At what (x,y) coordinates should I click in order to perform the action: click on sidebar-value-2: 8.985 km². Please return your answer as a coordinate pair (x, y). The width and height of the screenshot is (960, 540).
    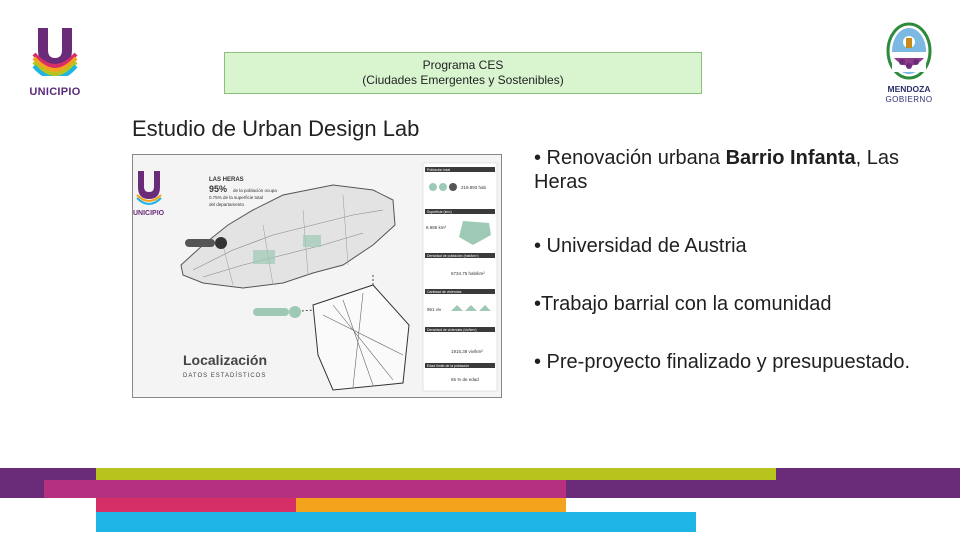
    Looking at the image, I should click on (436, 227).